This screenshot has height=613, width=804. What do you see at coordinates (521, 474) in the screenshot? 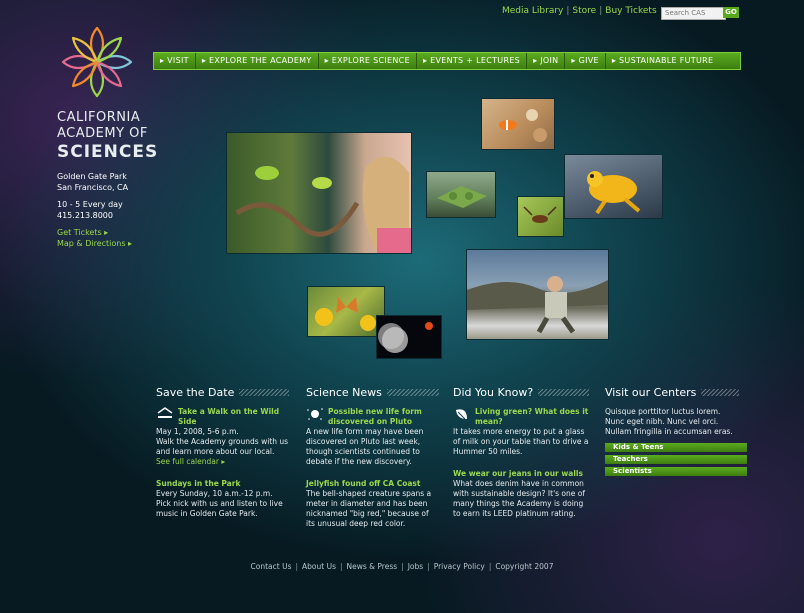
I see `fact-title: We wear our jeans in our walls` at bounding box center [521, 474].